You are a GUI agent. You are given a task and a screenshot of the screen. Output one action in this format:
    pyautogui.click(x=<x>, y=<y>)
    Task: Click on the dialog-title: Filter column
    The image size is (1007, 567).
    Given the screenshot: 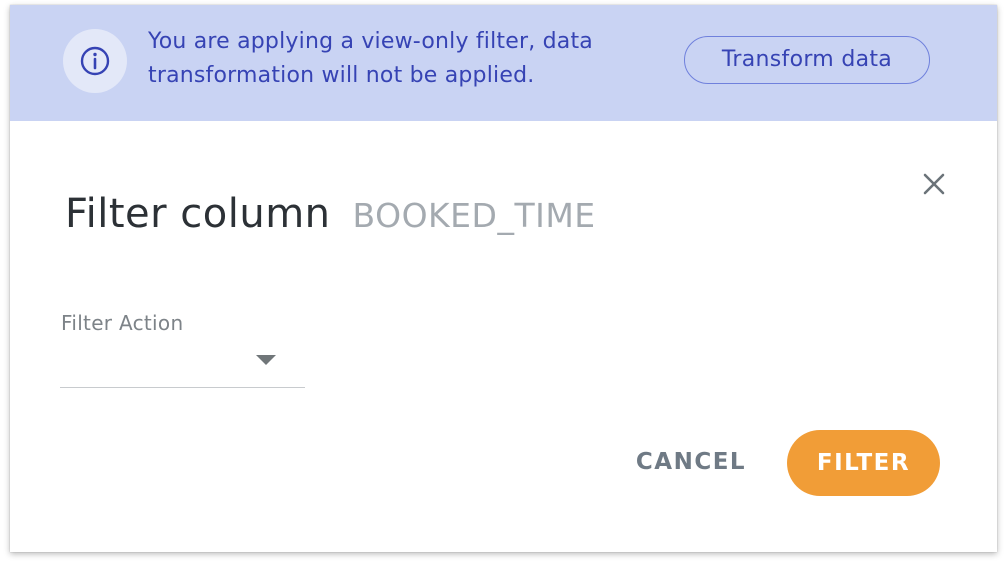 What is the action you would take?
    pyautogui.click(x=198, y=214)
    